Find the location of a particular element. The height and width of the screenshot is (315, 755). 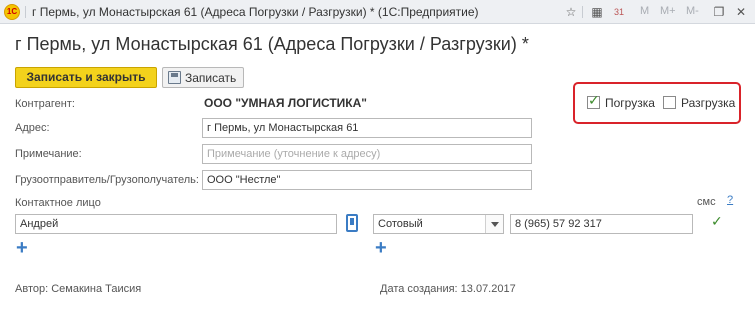

window-app-name: (1С:Предприятие) is located at coordinates (428, 12).